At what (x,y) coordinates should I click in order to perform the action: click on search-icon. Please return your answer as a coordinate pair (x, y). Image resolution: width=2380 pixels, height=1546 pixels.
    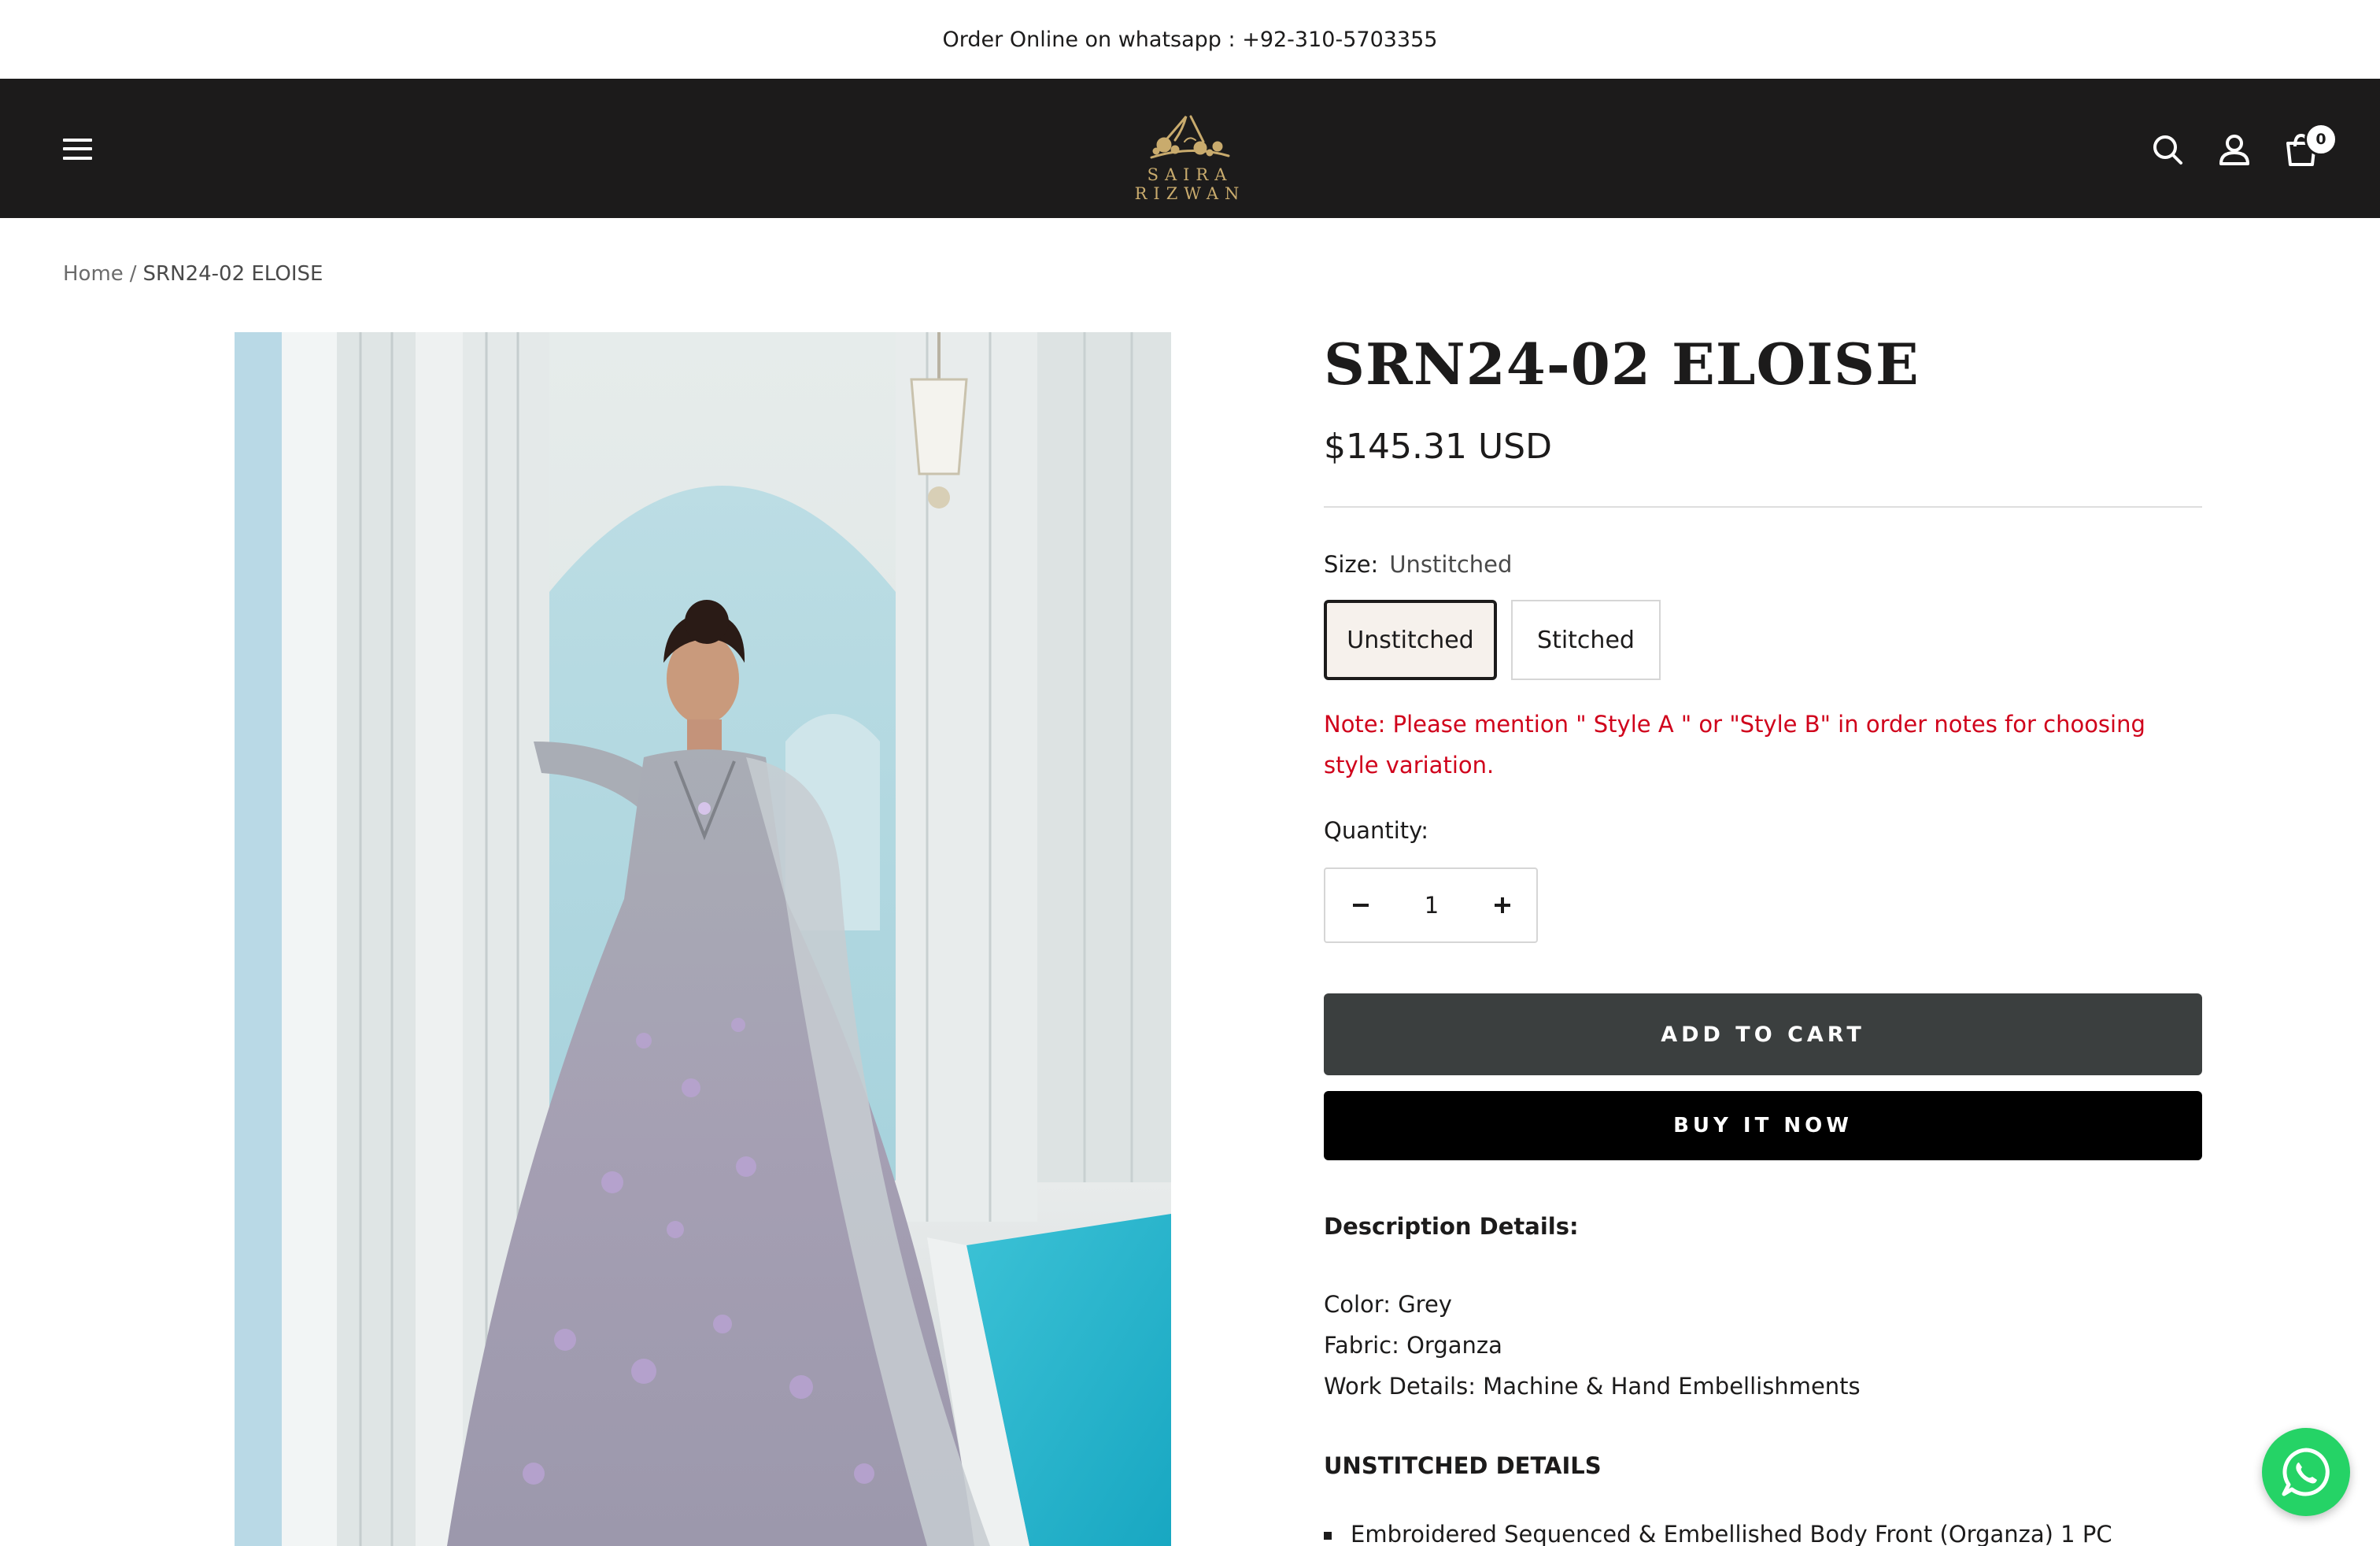
    Looking at the image, I should click on (2167, 150).